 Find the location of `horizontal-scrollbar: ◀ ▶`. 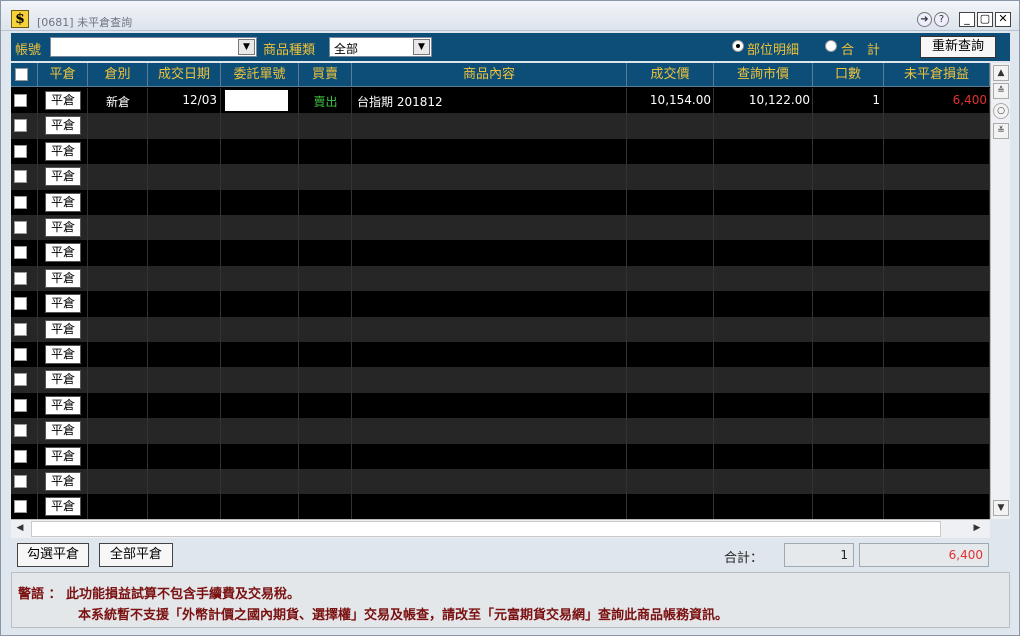

horizontal-scrollbar: ◀ ▶ is located at coordinates (500, 528).